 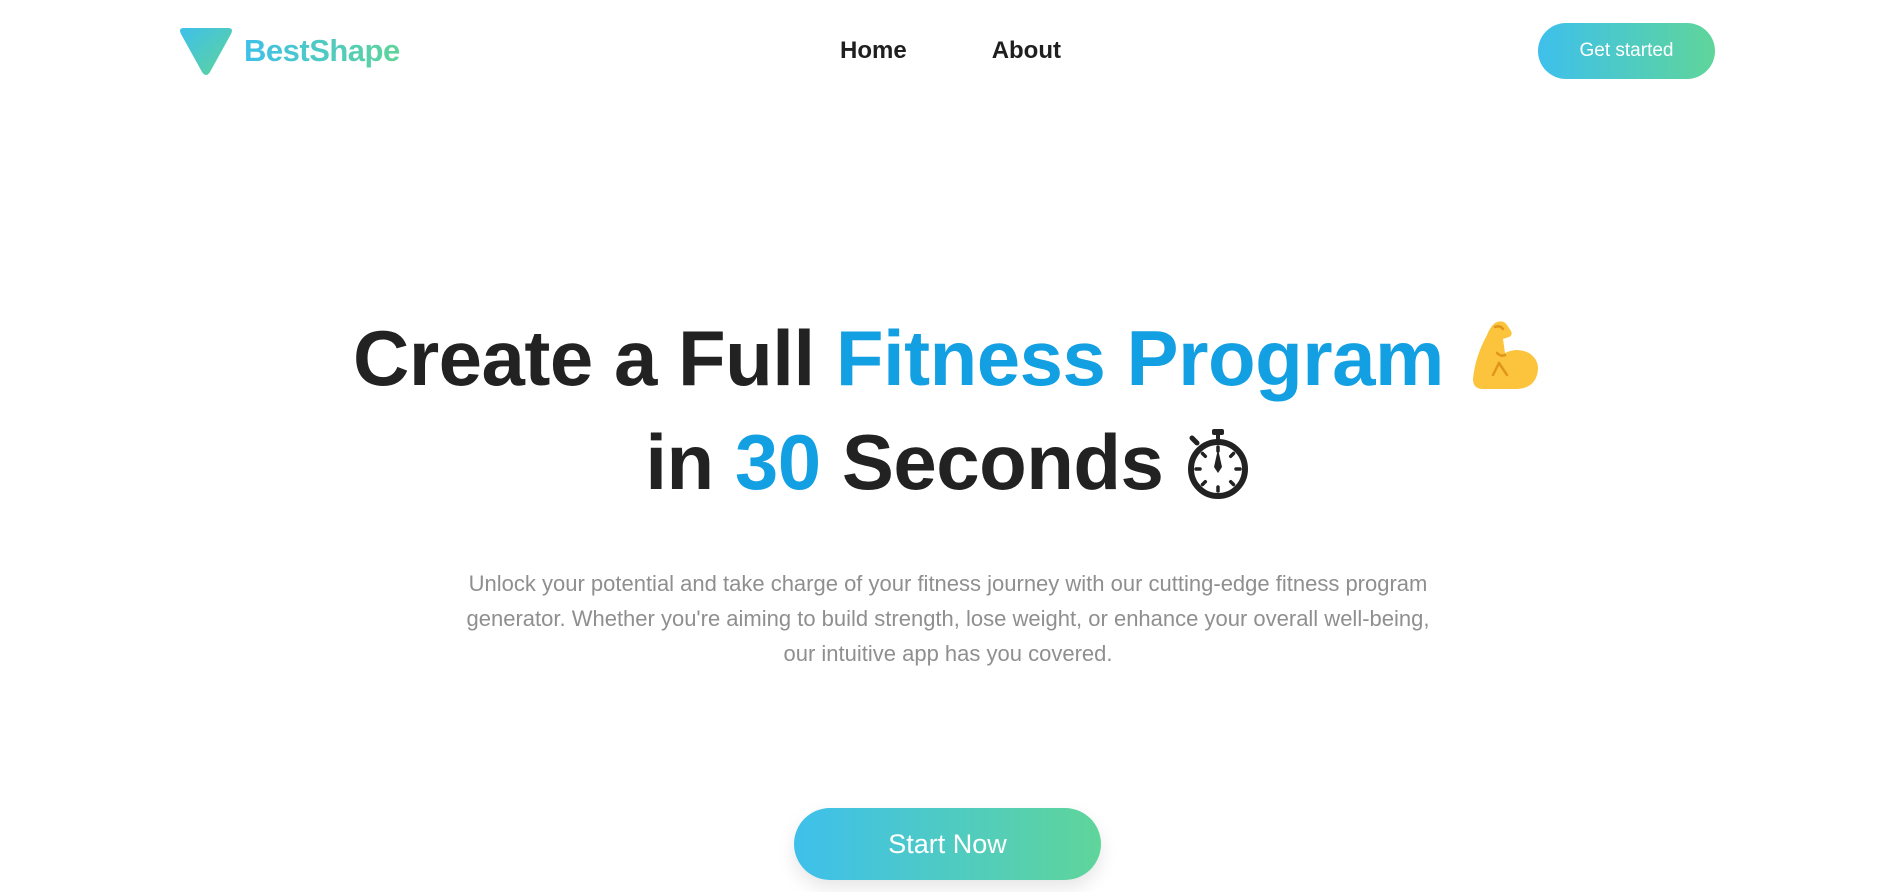 What do you see at coordinates (1140, 358) in the screenshot?
I see `hero-title-highlight1: Fitness Program` at bounding box center [1140, 358].